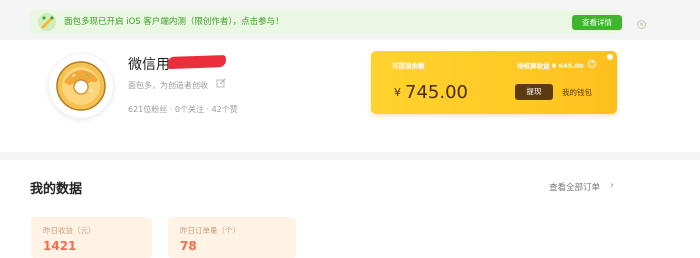 The height and width of the screenshot is (258, 700). What do you see at coordinates (69, 230) in the screenshot?
I see `stat-label: 昨日收益（元）` at bounding box center [69, 230].